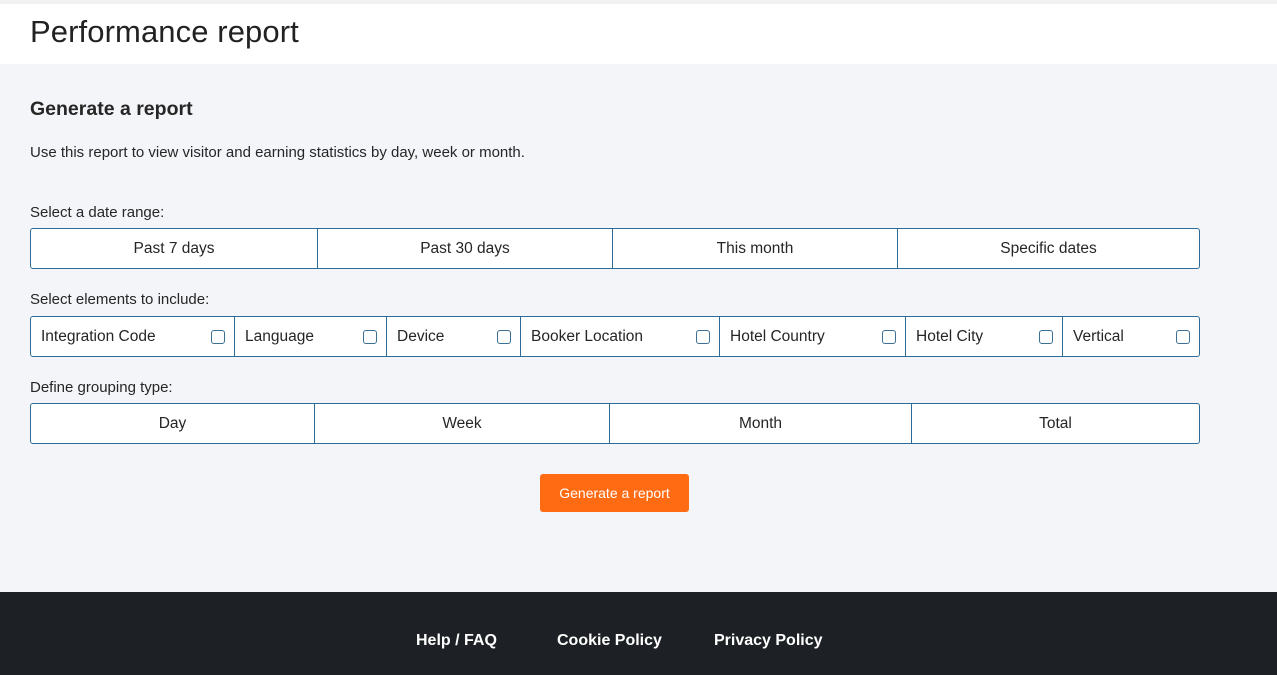 The width and height of the screenshot is (1277, 675). Describe the element at coordinates (164, 31) in the screenshot. I see `page-title: Performance report` at that location.